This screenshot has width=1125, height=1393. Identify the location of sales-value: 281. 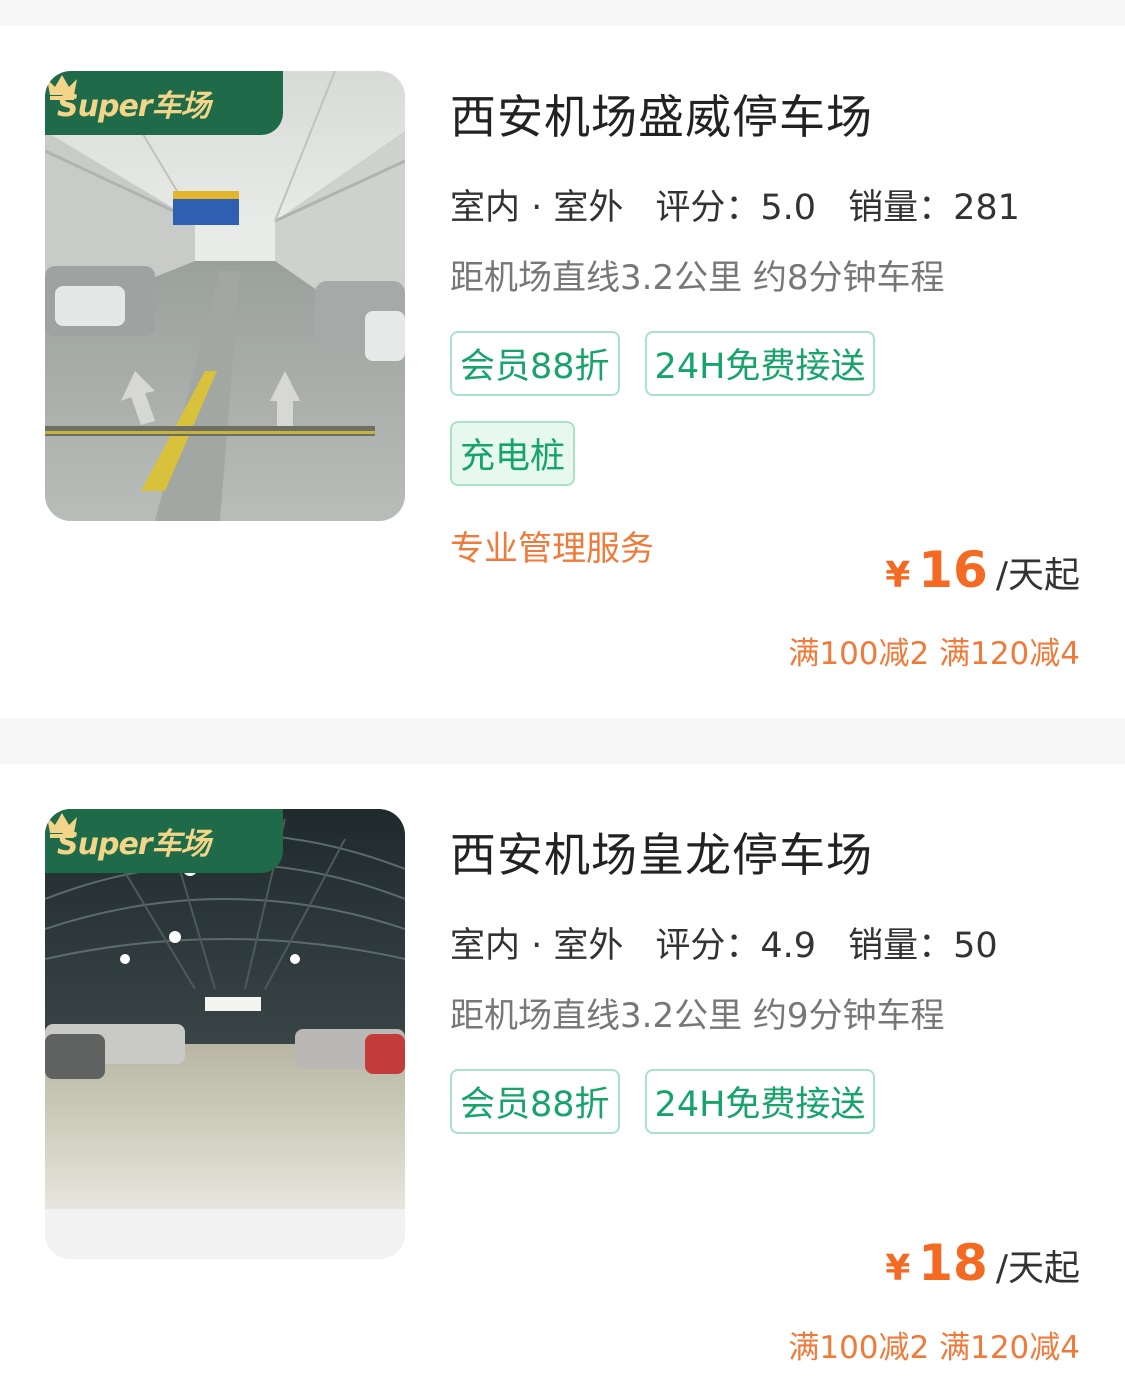
(986, 208).